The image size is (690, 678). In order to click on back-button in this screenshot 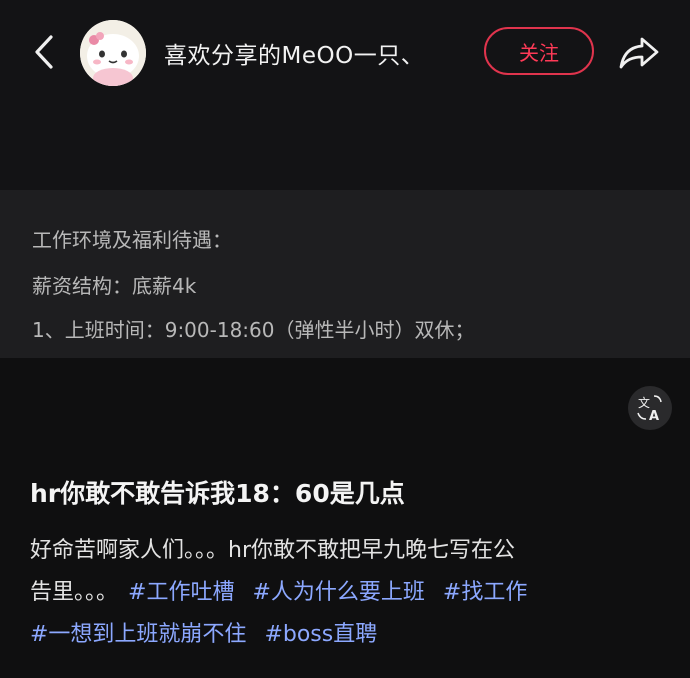, I will do `click(44, 52)`.